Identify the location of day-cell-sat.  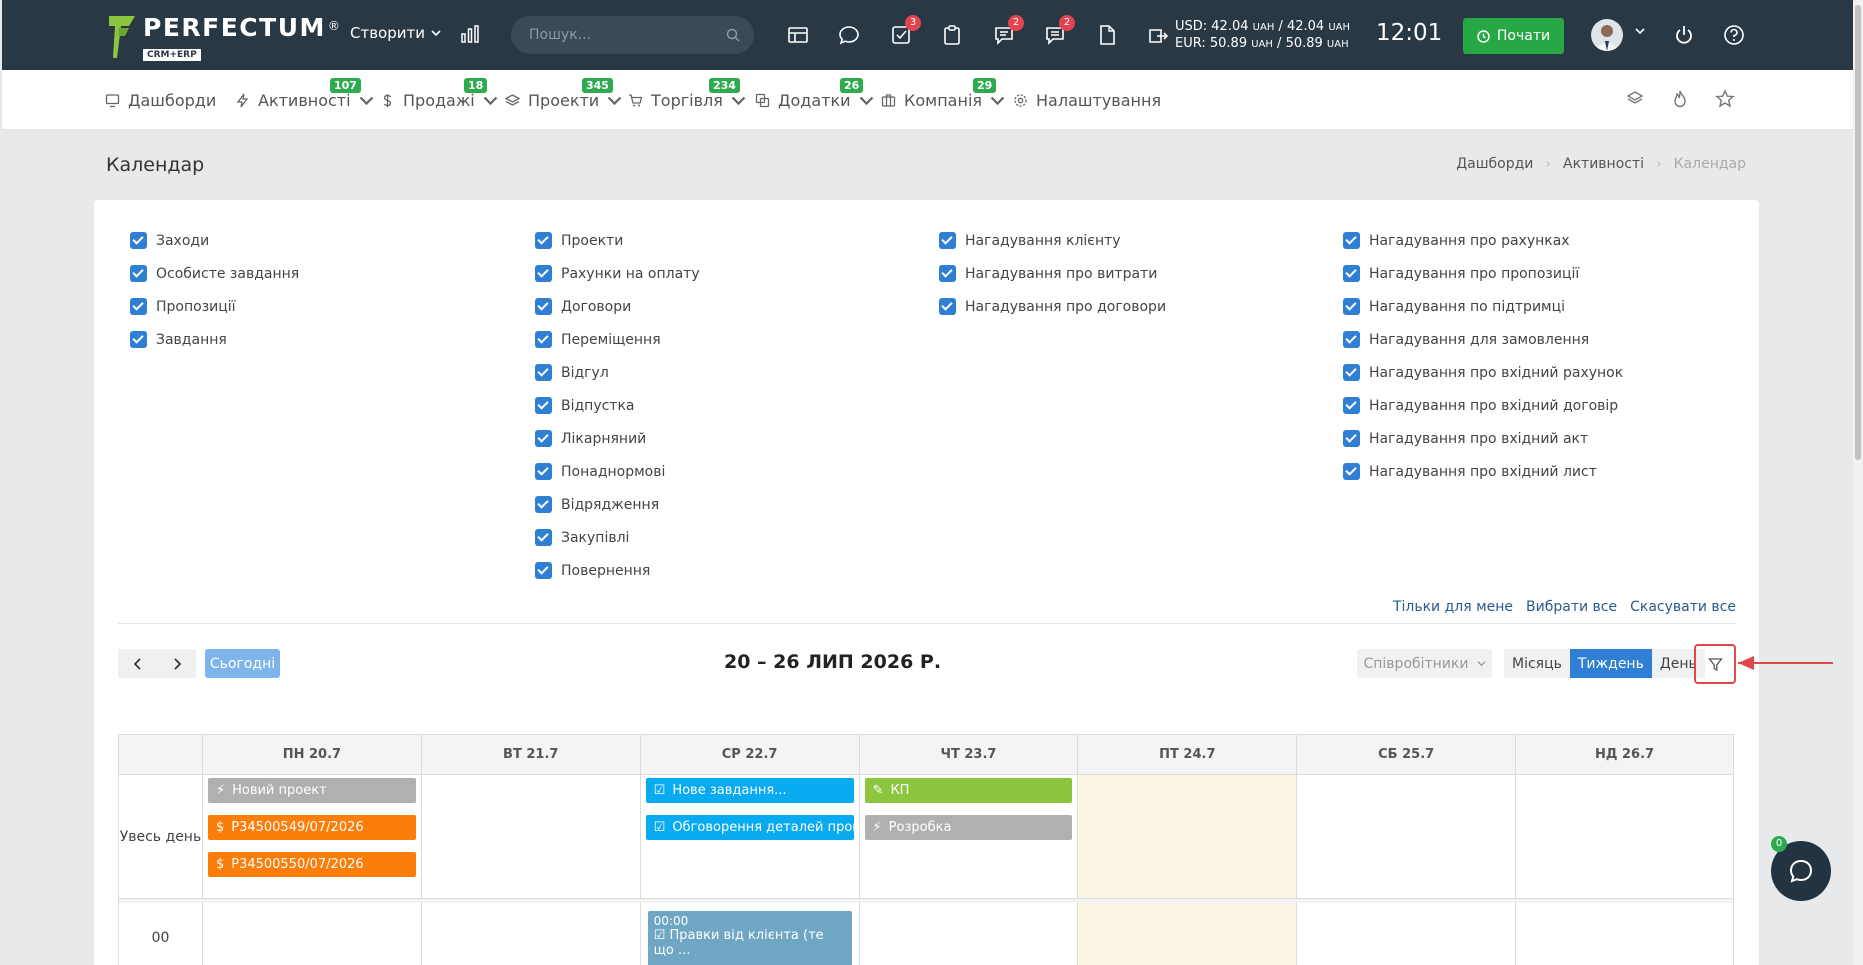
(1405, 836).